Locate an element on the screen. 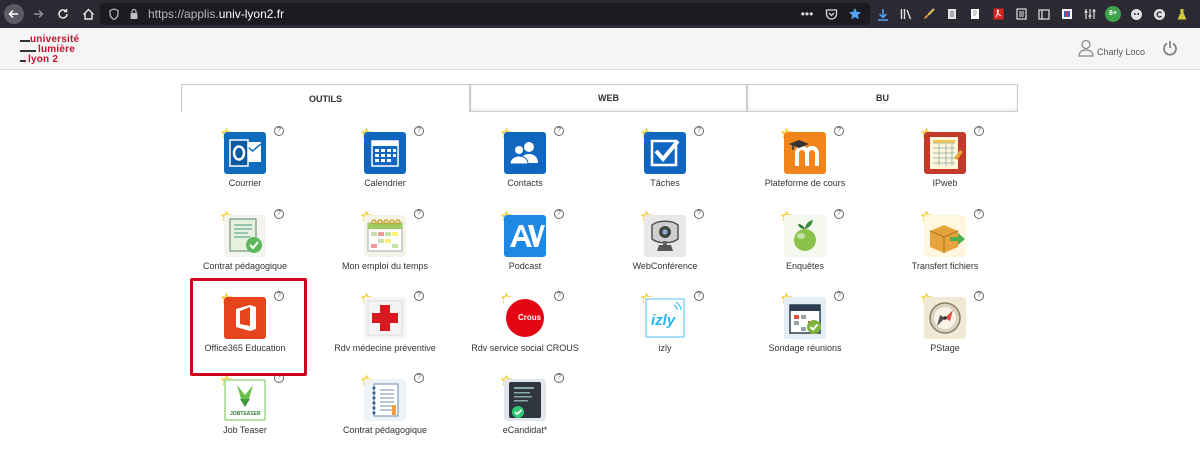 The image size is (1200, 472). app-tile: ? Mon emploi du temps is located at coordinates (384, 242).